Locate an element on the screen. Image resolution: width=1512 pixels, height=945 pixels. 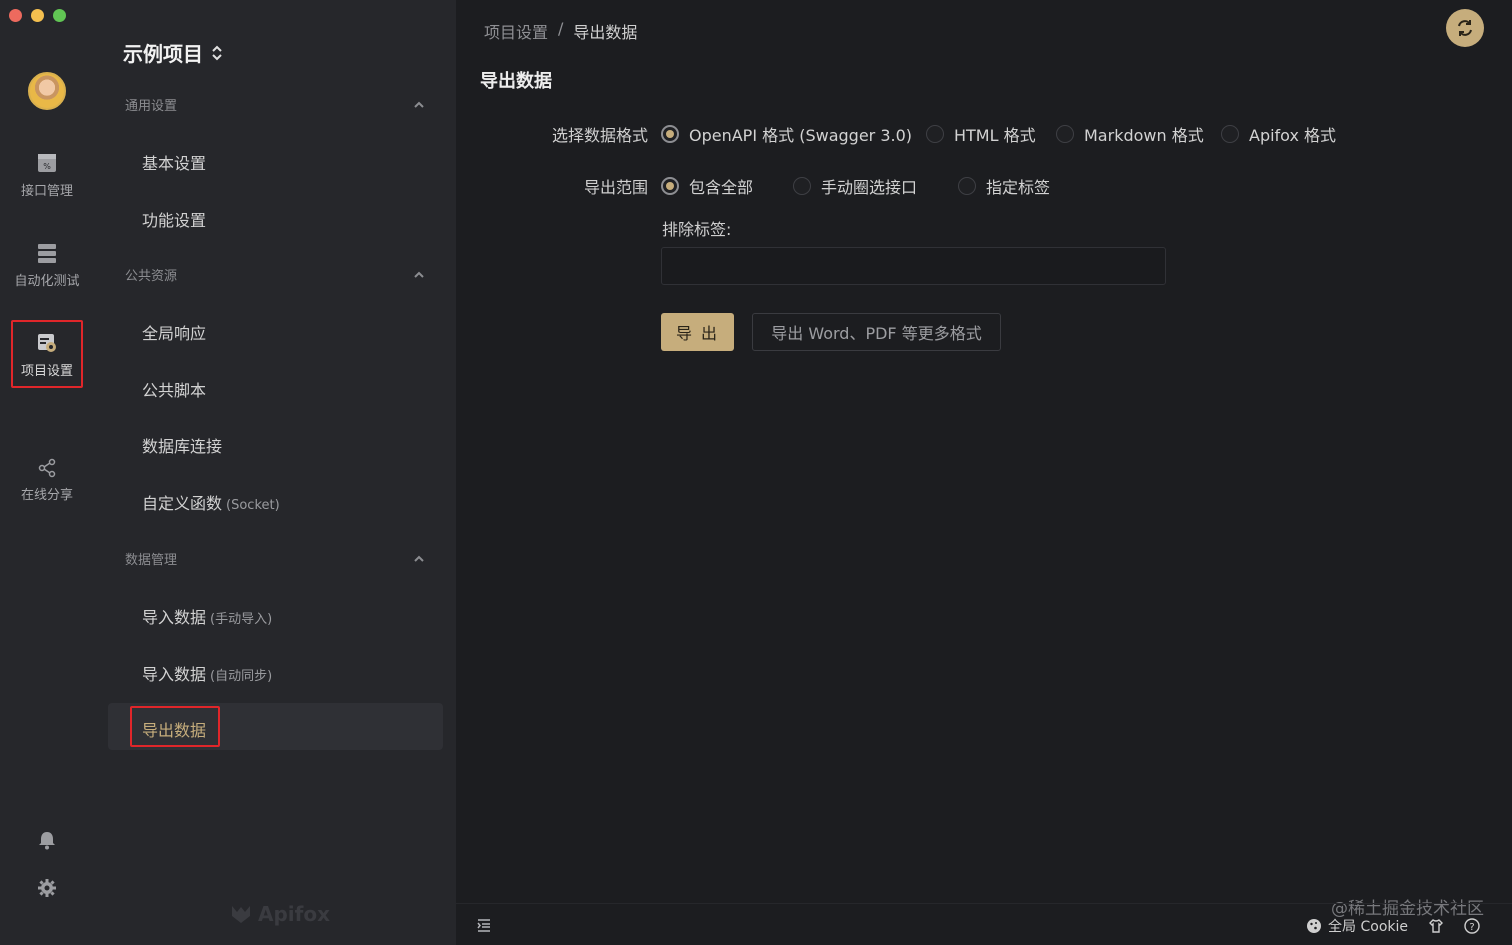
section-data-management: 数据管理 is located at coordinates (275, 558).